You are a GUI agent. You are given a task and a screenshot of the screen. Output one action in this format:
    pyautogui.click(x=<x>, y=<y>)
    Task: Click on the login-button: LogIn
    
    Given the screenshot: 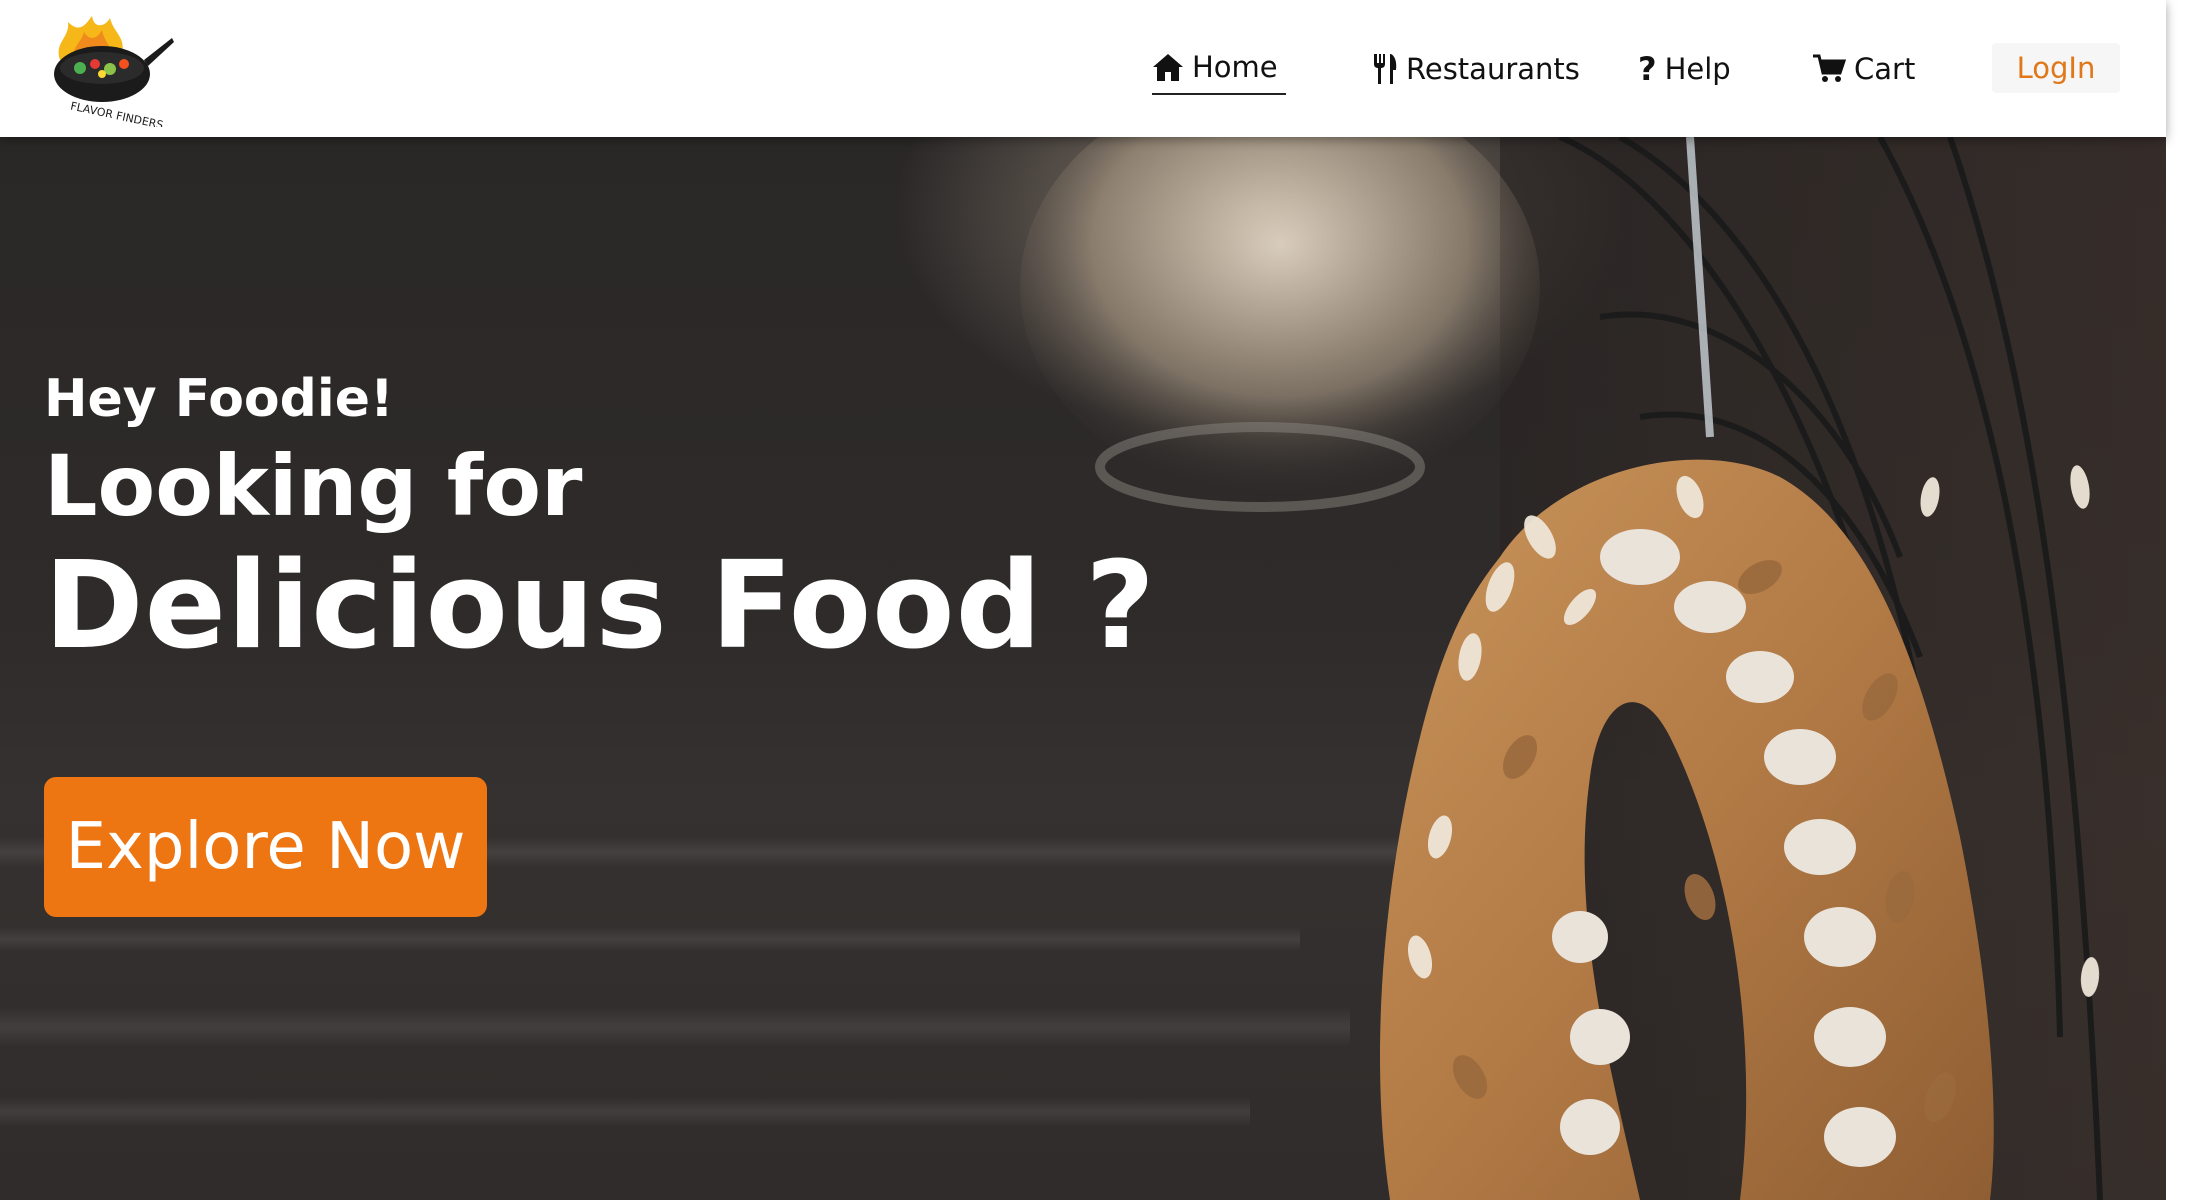 What is the action you would take?
    pyautogui.click(x=2056, y=68)
    